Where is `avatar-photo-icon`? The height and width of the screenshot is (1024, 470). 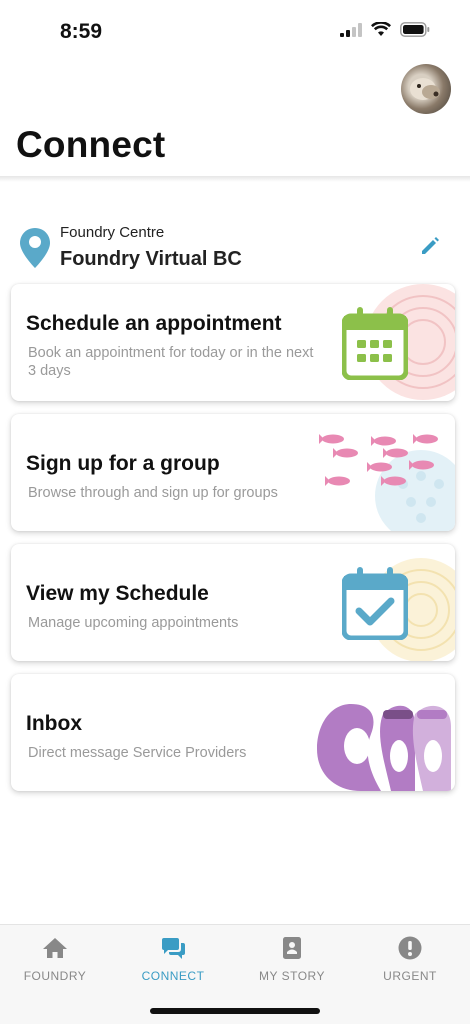
avatar-photo-icon is located at coordinates (425, 89).